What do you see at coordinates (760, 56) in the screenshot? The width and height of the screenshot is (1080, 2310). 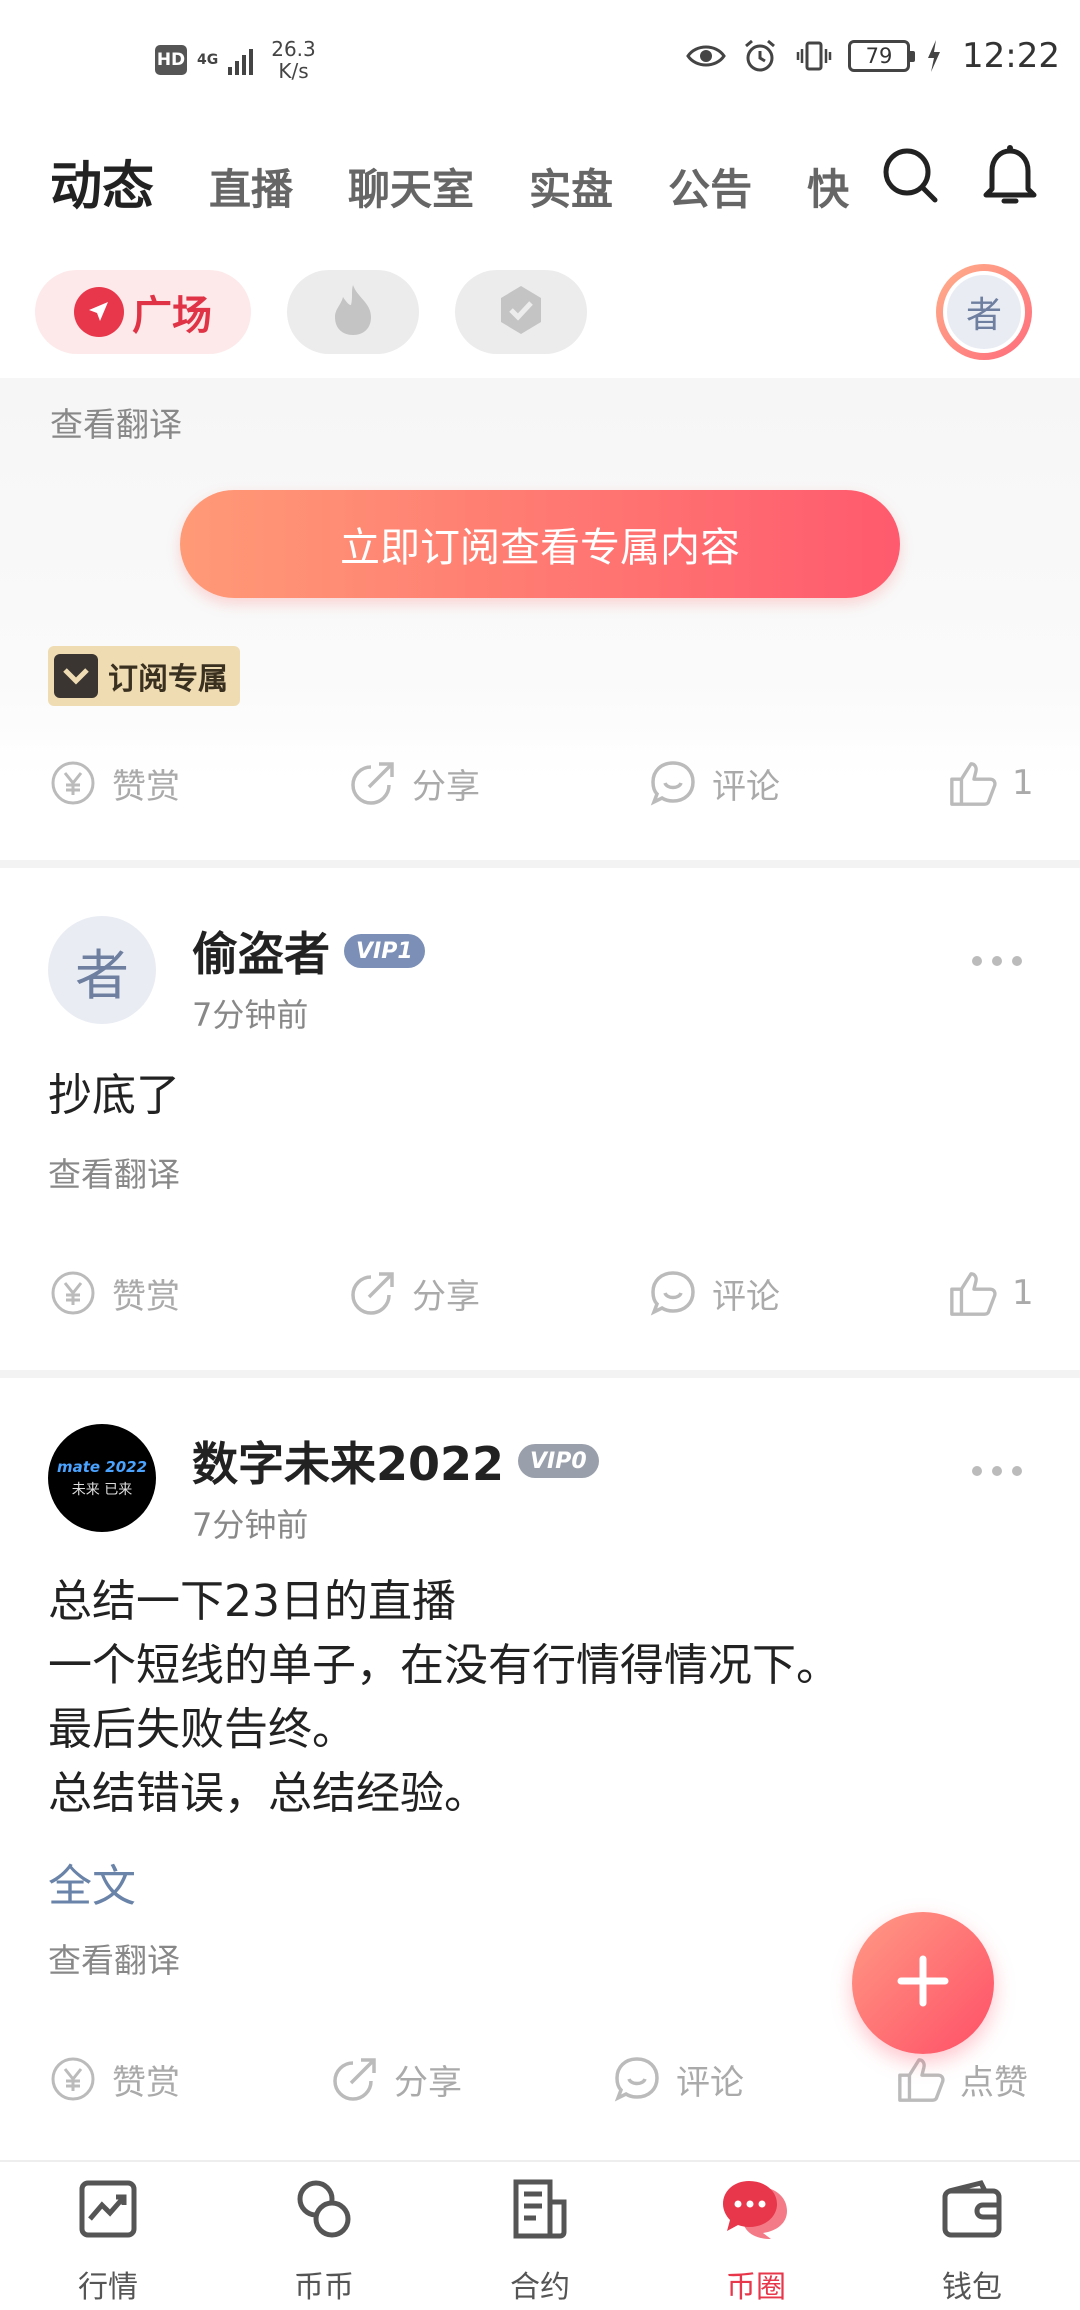 I see `alarm-icon` at bounding box center [760, 56].